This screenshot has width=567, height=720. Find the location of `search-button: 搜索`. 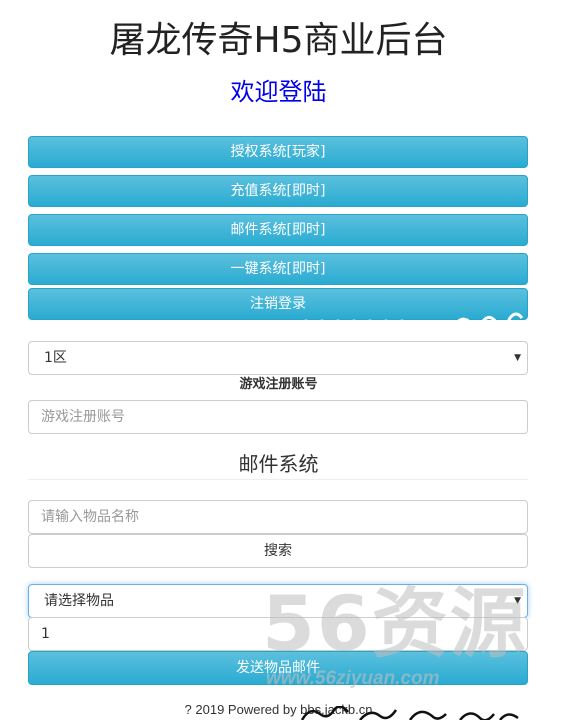

search-button: 搜索 is located at coordinates (278, 551).